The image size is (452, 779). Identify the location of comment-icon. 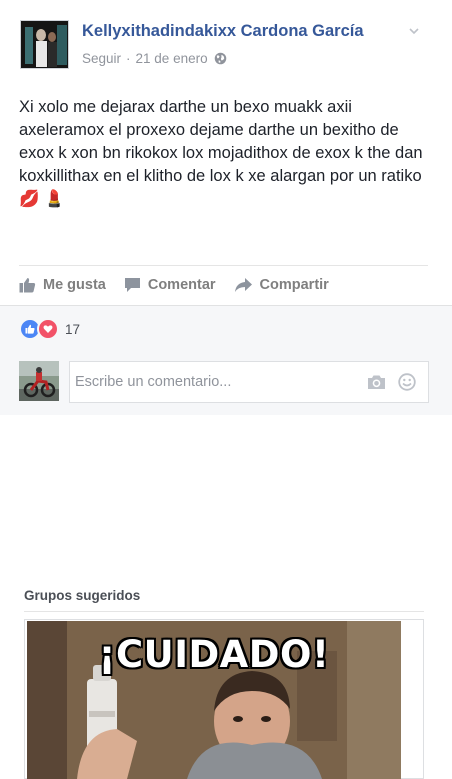
(132, 285).